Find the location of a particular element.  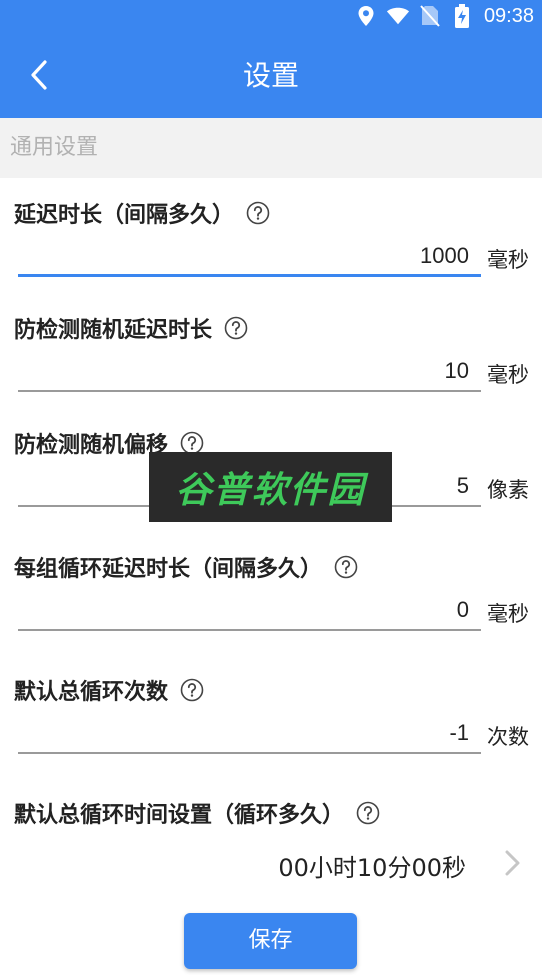

unit-label: 次数 is located at coordinates (508, 737).